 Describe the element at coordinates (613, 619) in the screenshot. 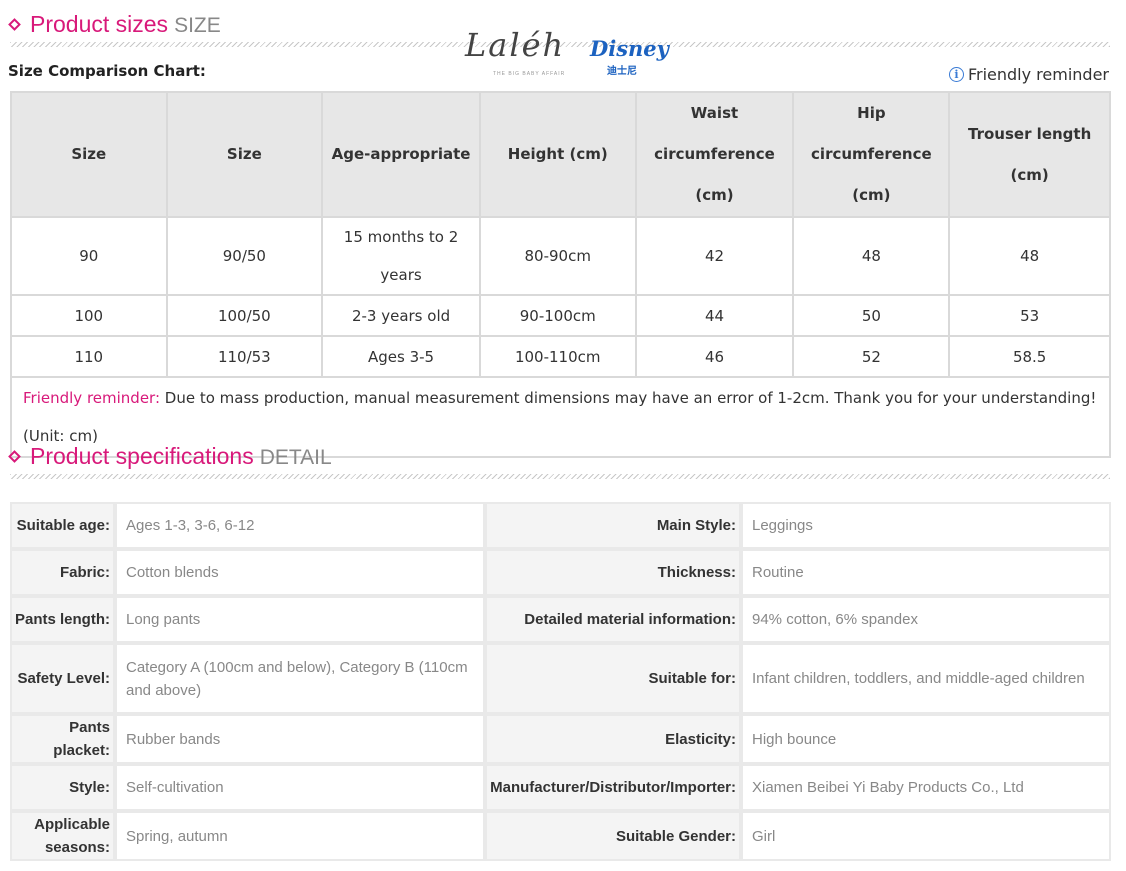

I see `spec-key: Detailed material information:` at that location.